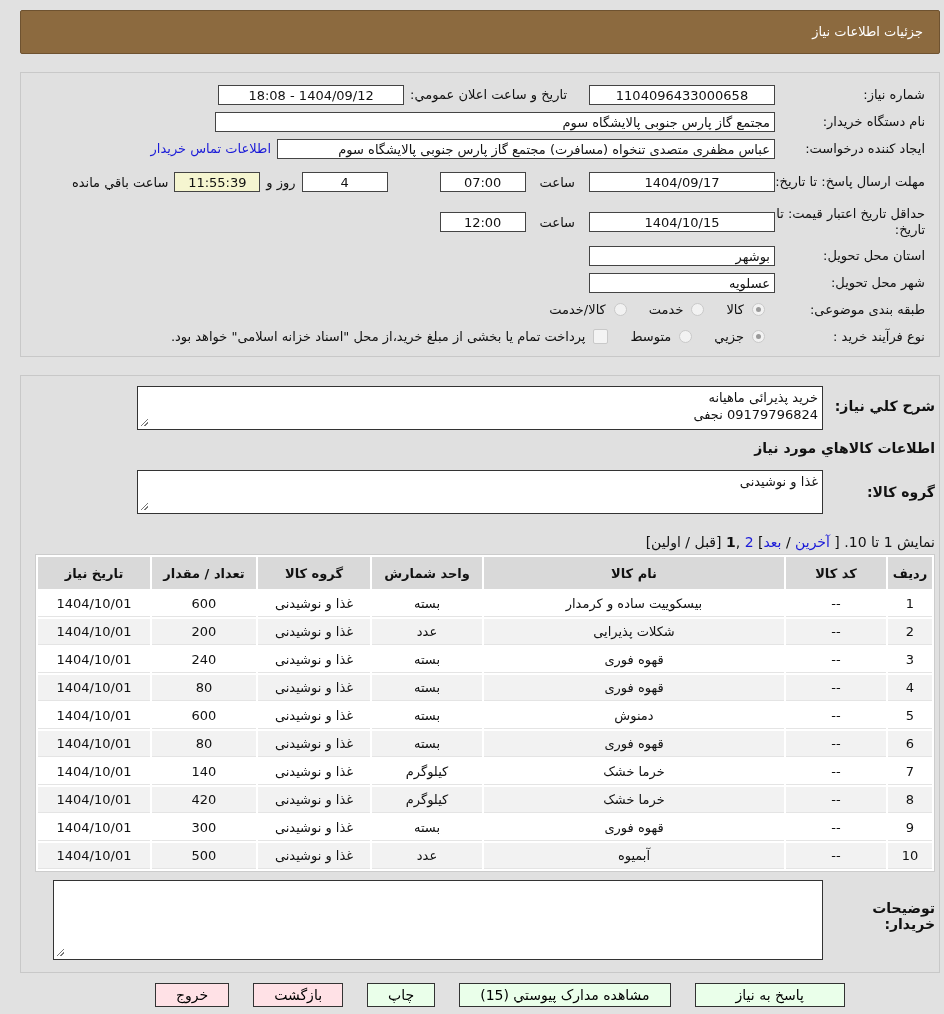  Describe the element at coordinates (893, 94) in the screenshot. I see `field-label: شماره نیاز:` at that location.